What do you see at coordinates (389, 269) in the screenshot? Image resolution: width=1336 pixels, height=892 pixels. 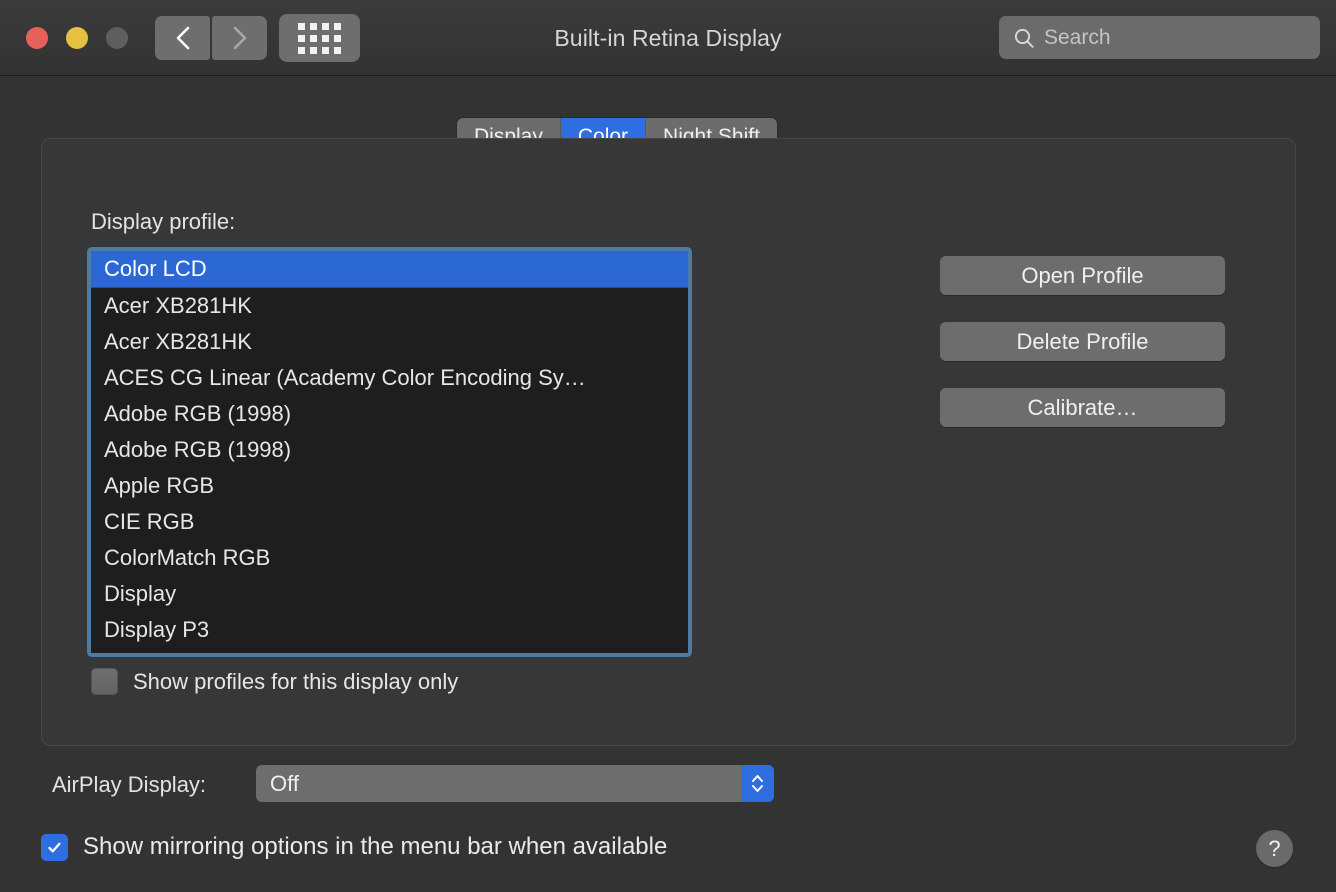 I see `list-item: Color LCD` at bounding box center [389, 269].